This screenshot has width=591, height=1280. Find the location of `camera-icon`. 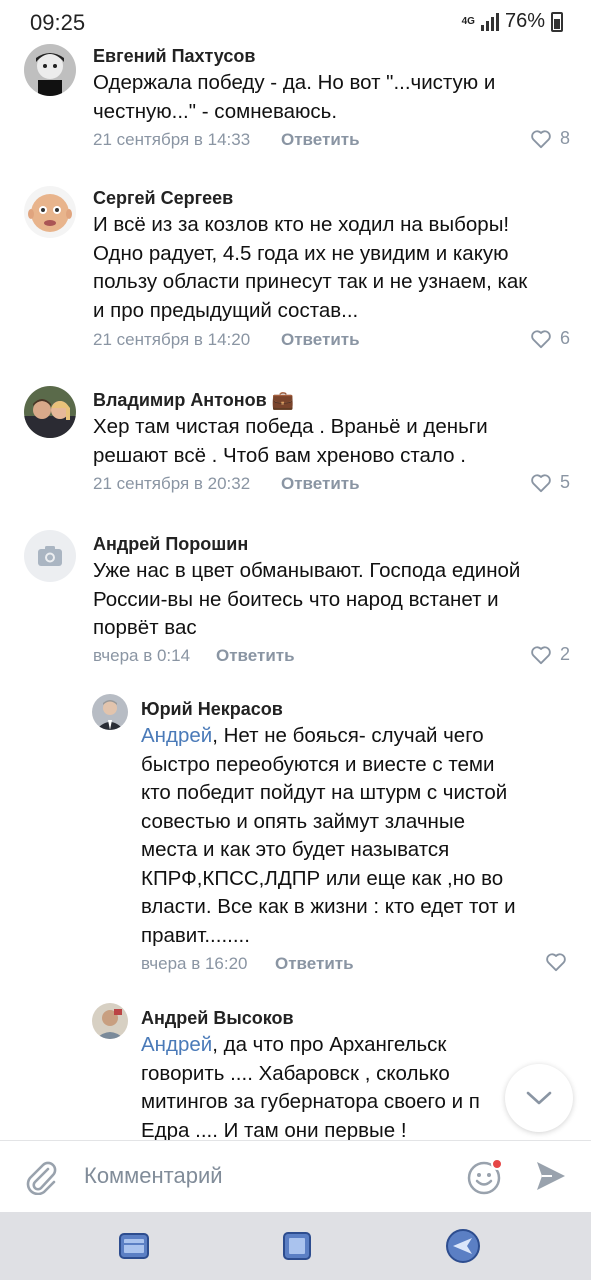

camera-icon is located at coordinates (50, 556).